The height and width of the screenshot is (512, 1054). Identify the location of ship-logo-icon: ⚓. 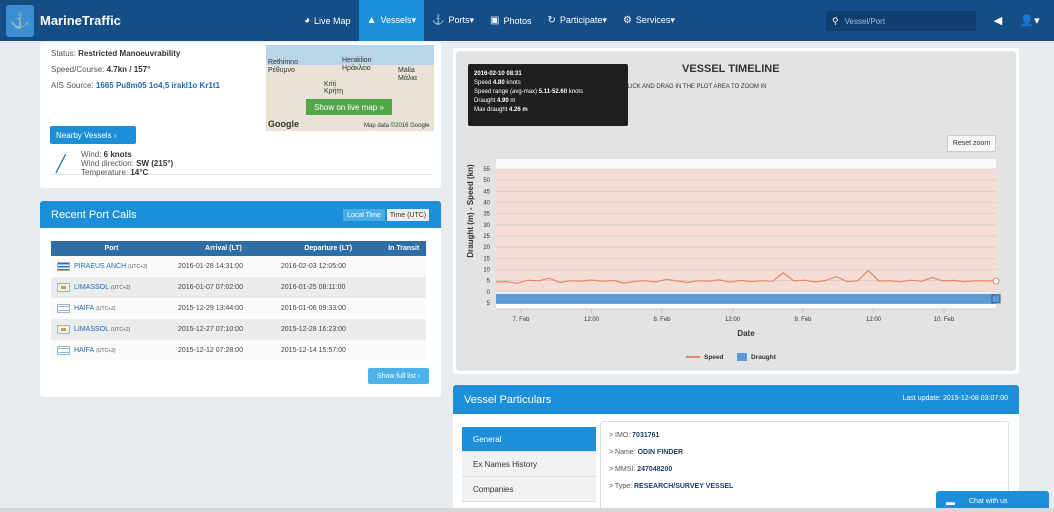
(20, 20).